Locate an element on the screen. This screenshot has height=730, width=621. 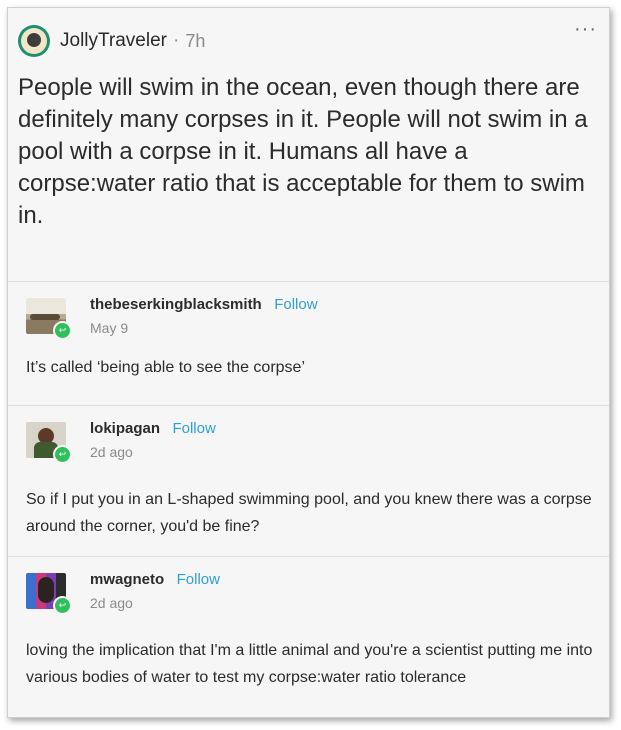
author-avatar is located at coordinates (34, 41).